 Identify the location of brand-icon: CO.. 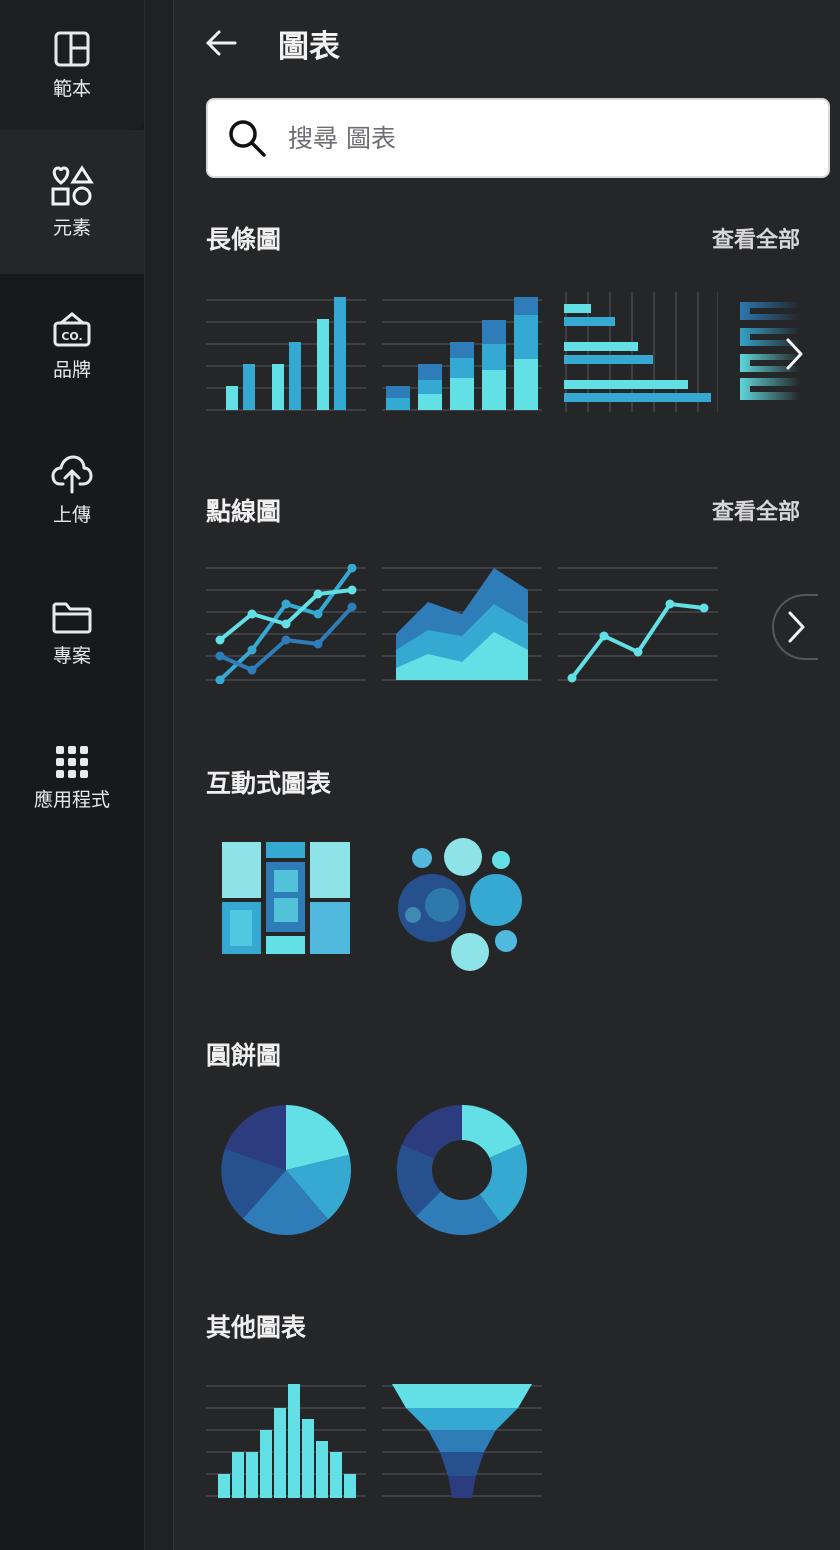
(72, 328).